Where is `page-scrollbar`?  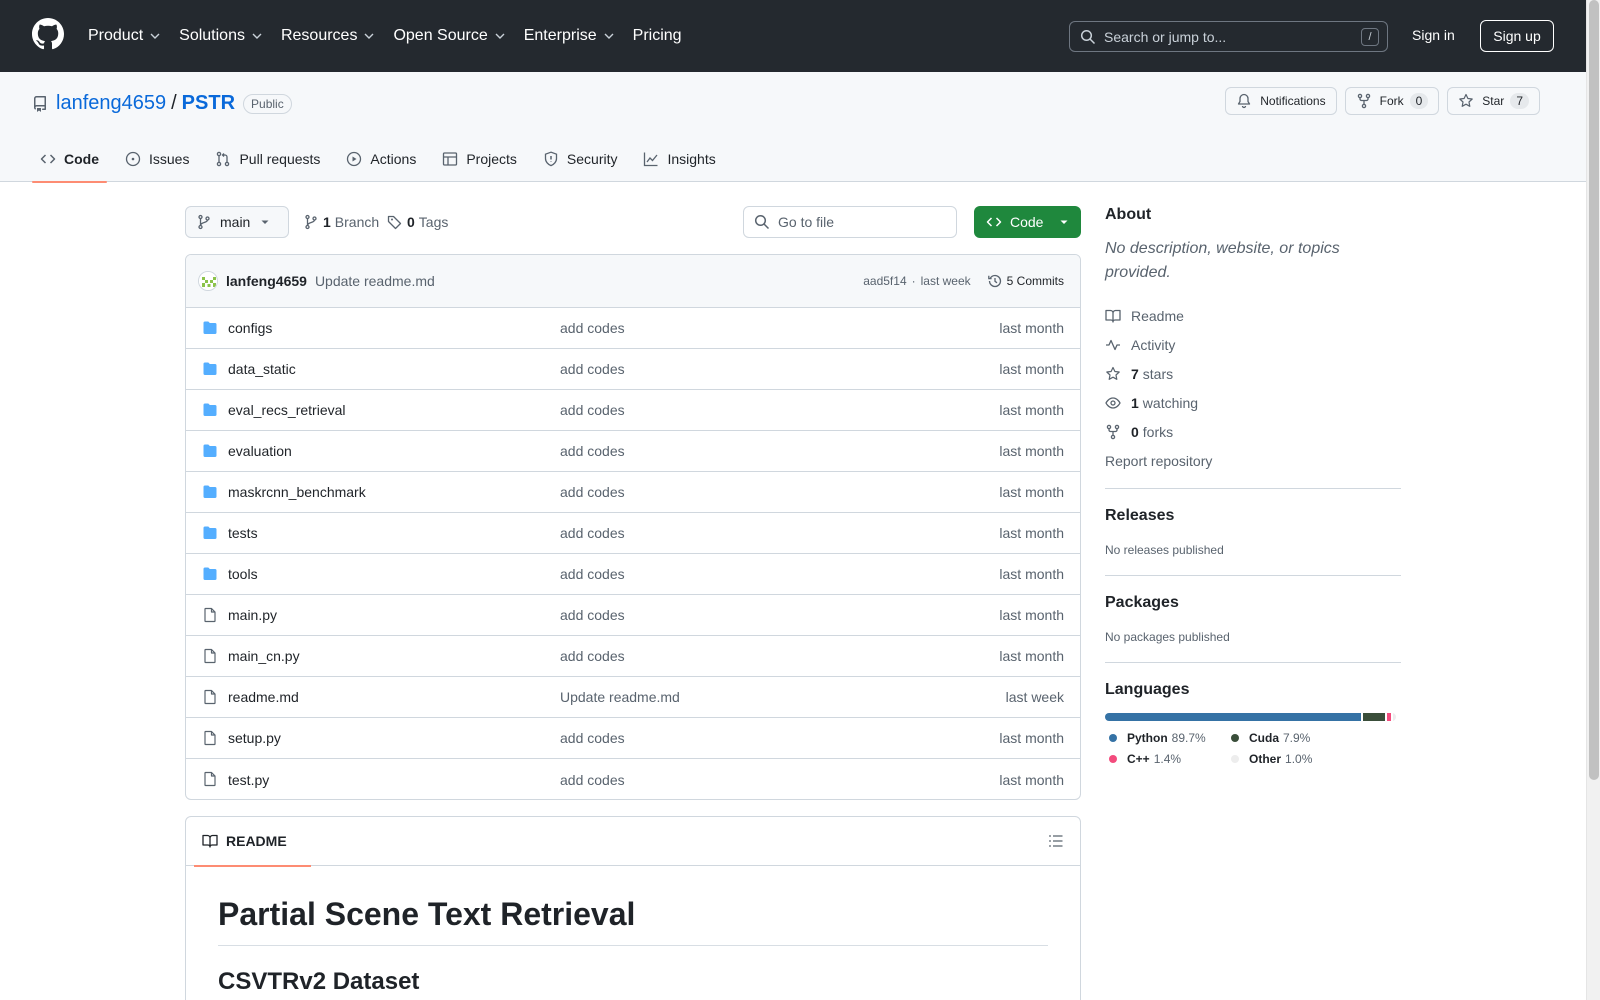
page-scrollbar is located at coordinates (1593, 500).